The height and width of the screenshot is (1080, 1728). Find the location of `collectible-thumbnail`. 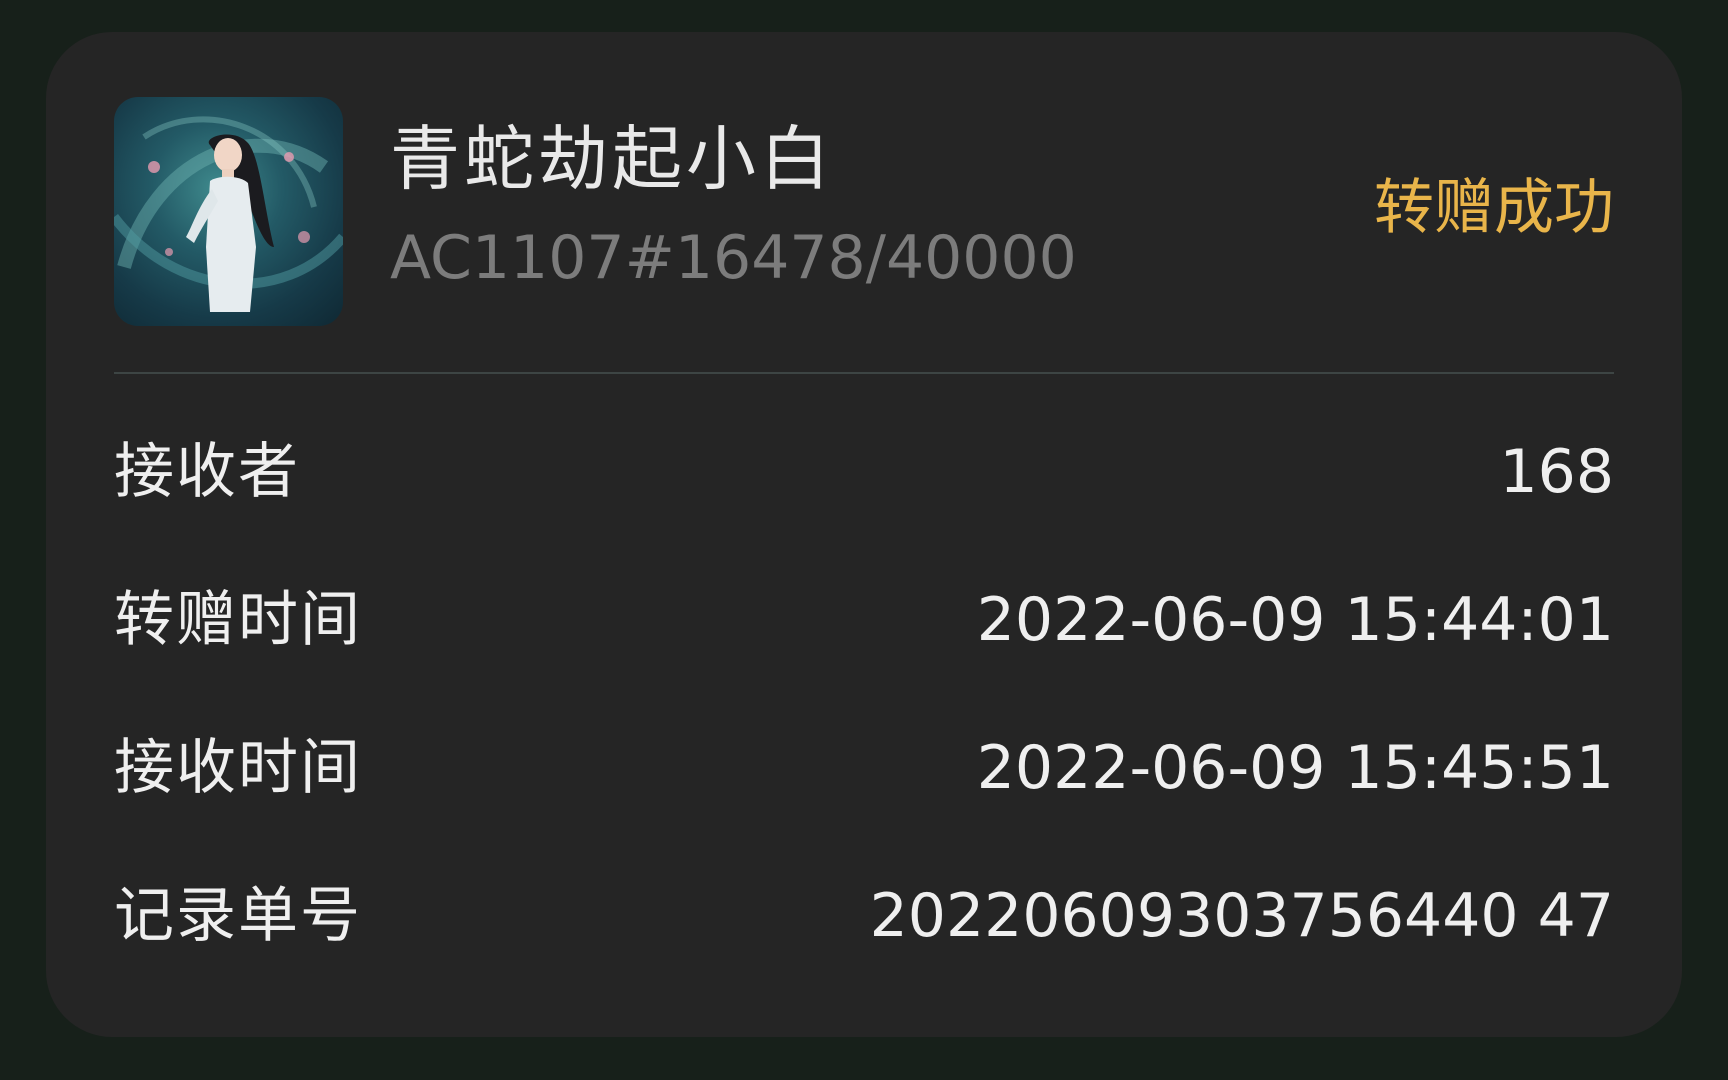

collectible-thumbnail is located at coordinates (228, 211).